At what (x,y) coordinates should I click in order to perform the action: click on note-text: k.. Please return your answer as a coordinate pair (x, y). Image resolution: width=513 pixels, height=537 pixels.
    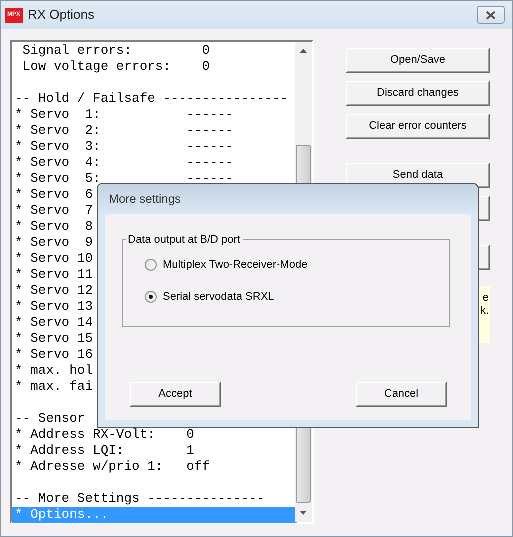
    Looking at the image, I should click on (484, 311).